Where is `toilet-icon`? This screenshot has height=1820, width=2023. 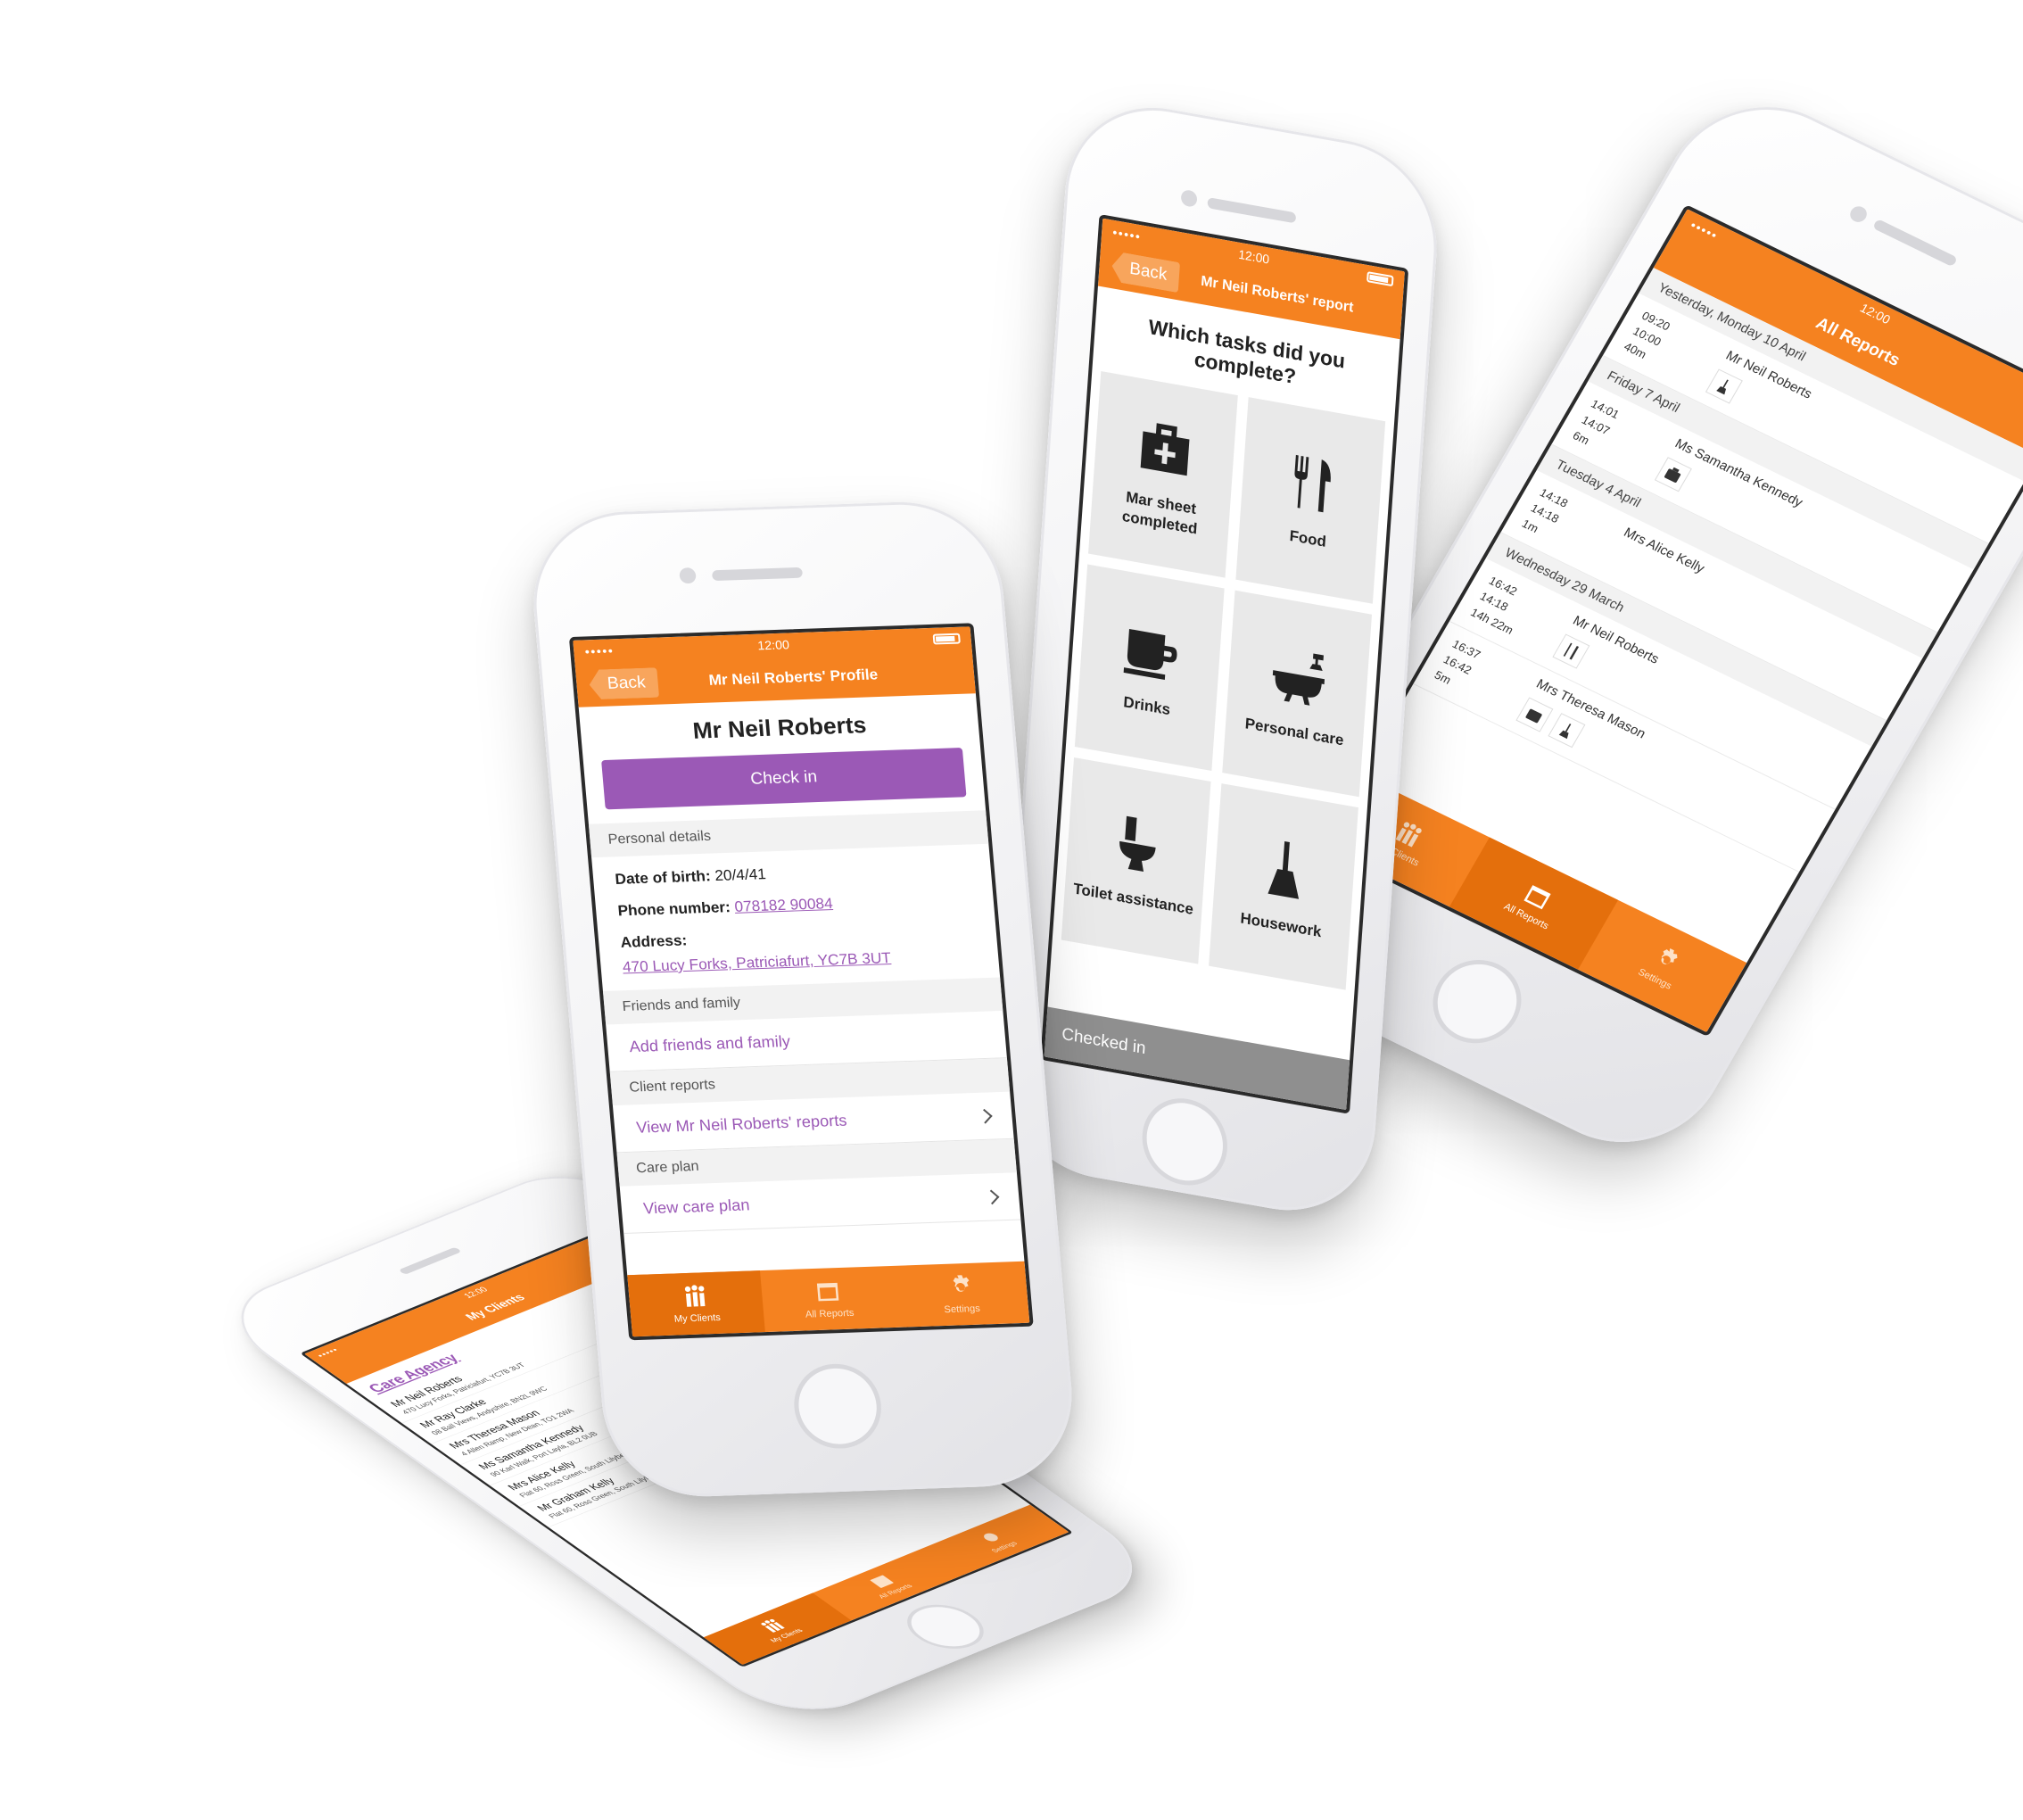 toilet-icon is located at coordinates (1137, 843).